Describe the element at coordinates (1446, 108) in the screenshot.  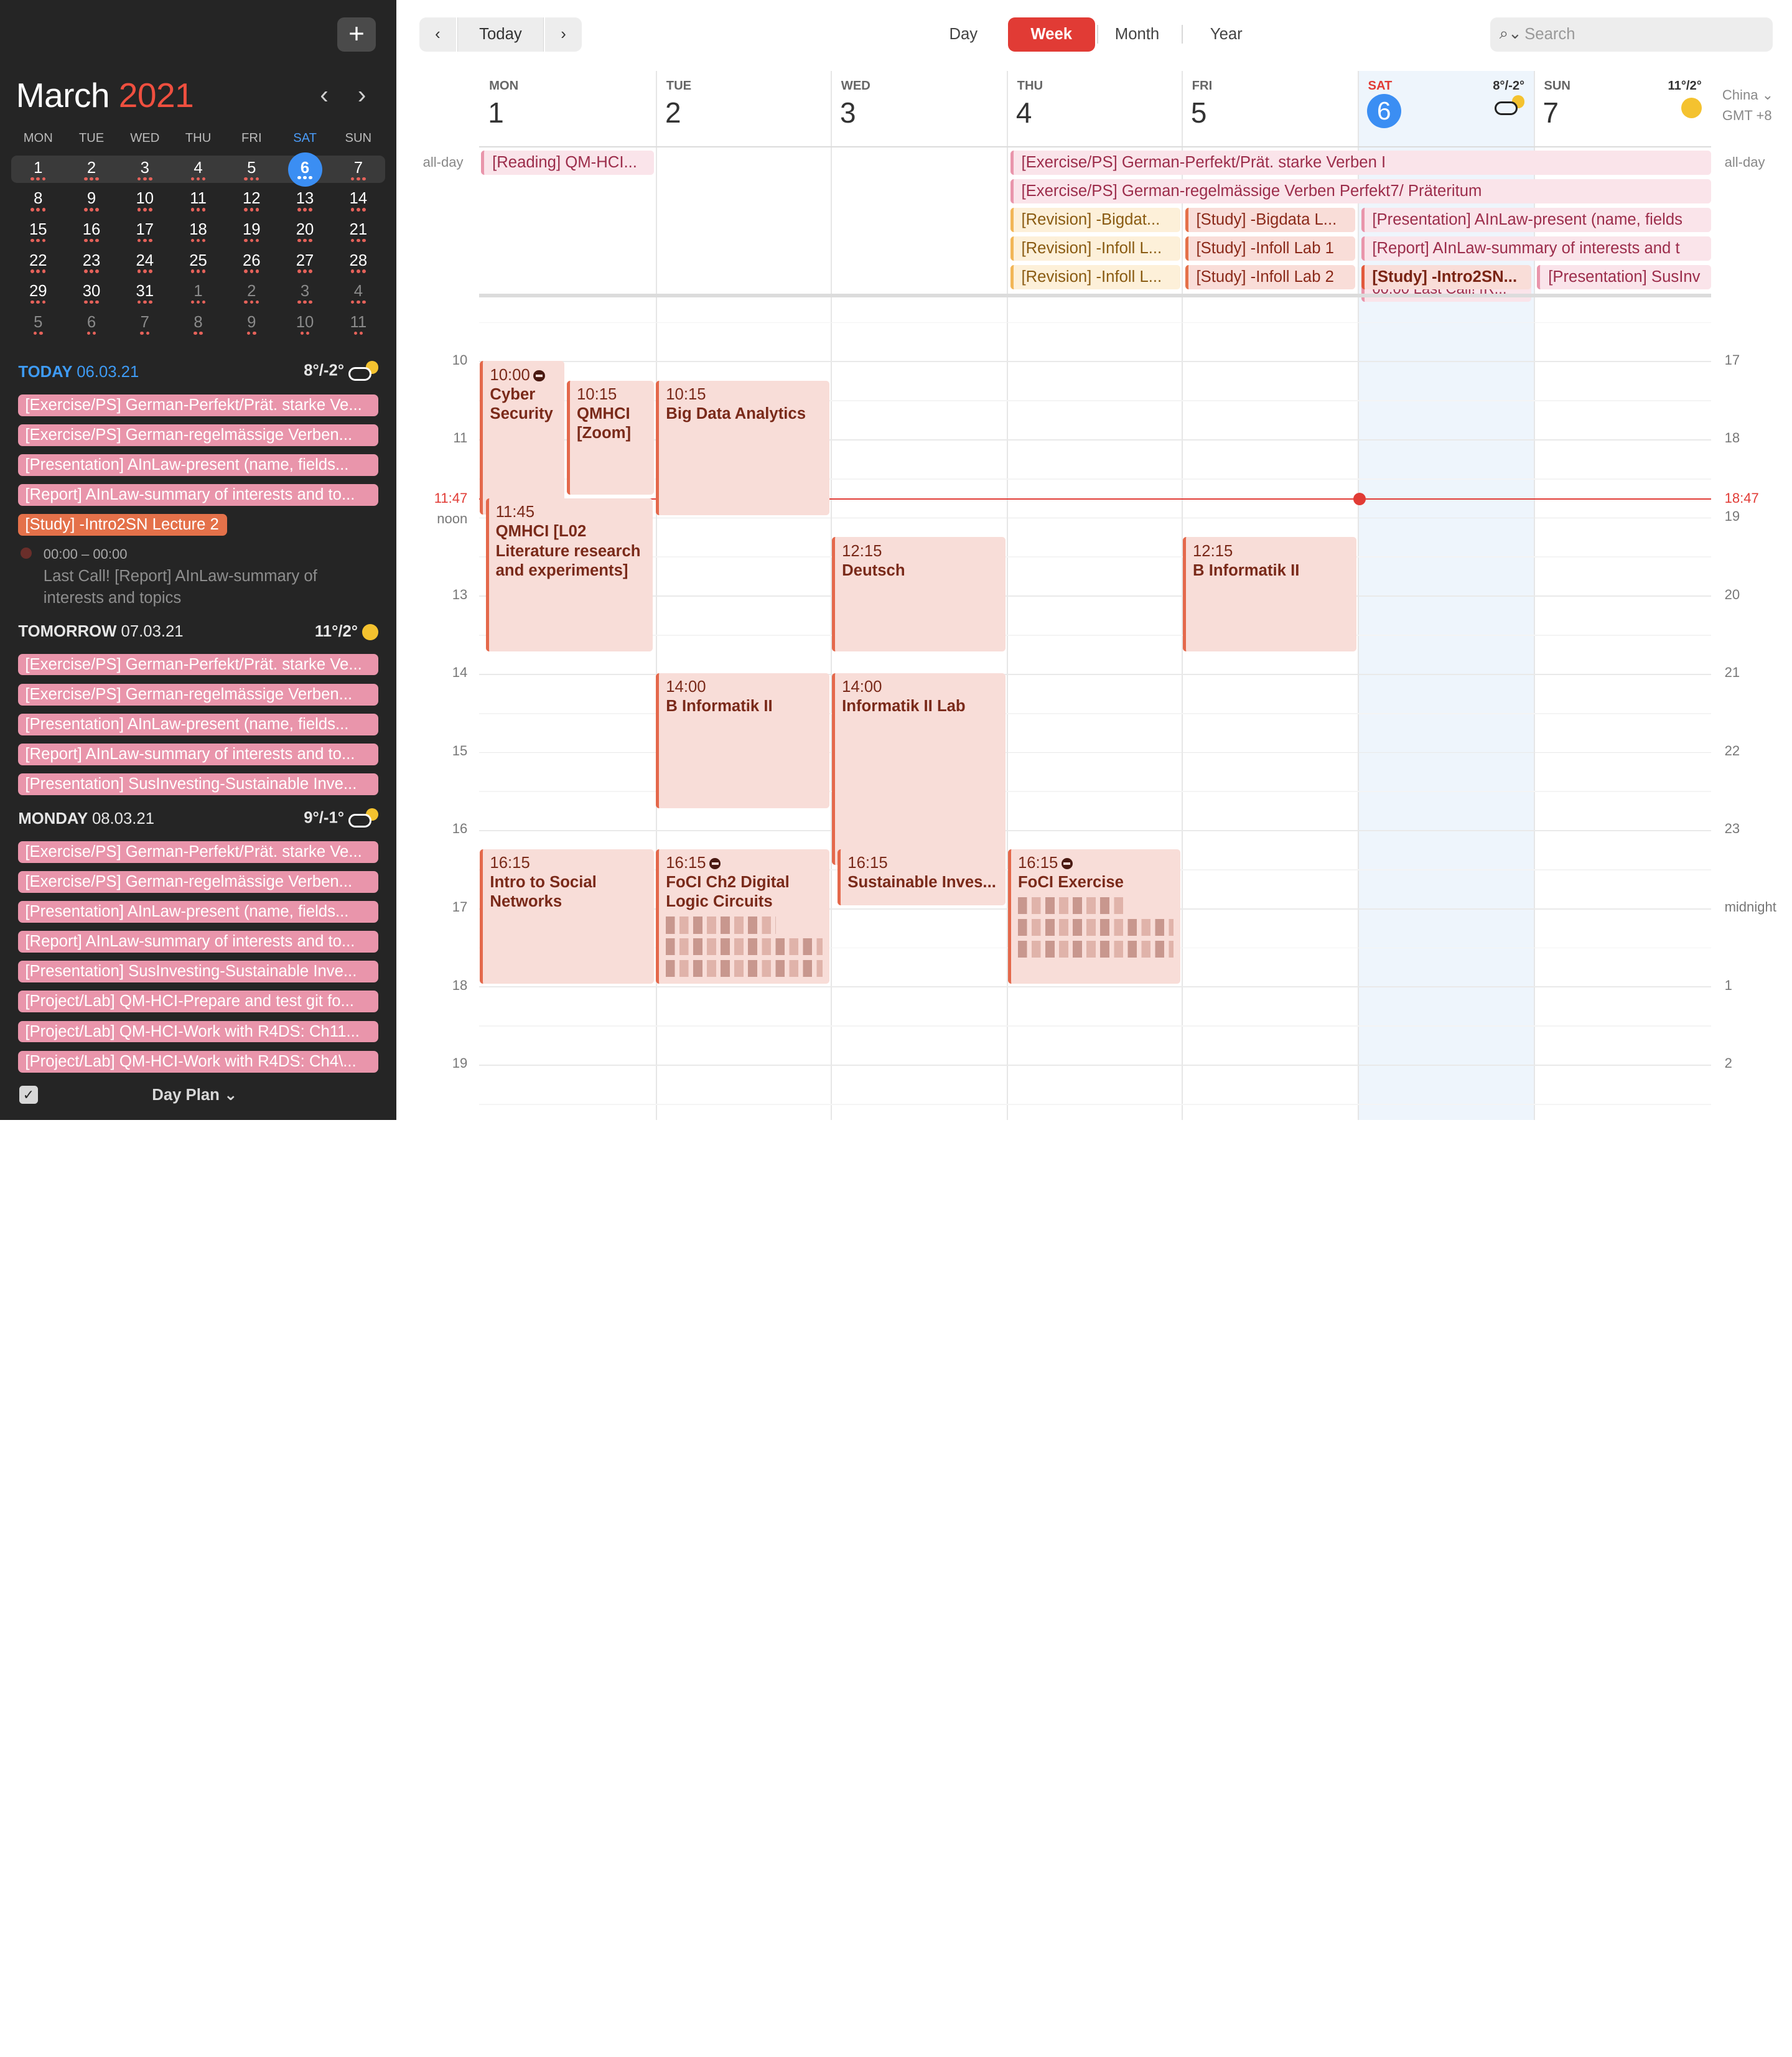
I see `day-header: SAT 6 8°/-2°` at that location.